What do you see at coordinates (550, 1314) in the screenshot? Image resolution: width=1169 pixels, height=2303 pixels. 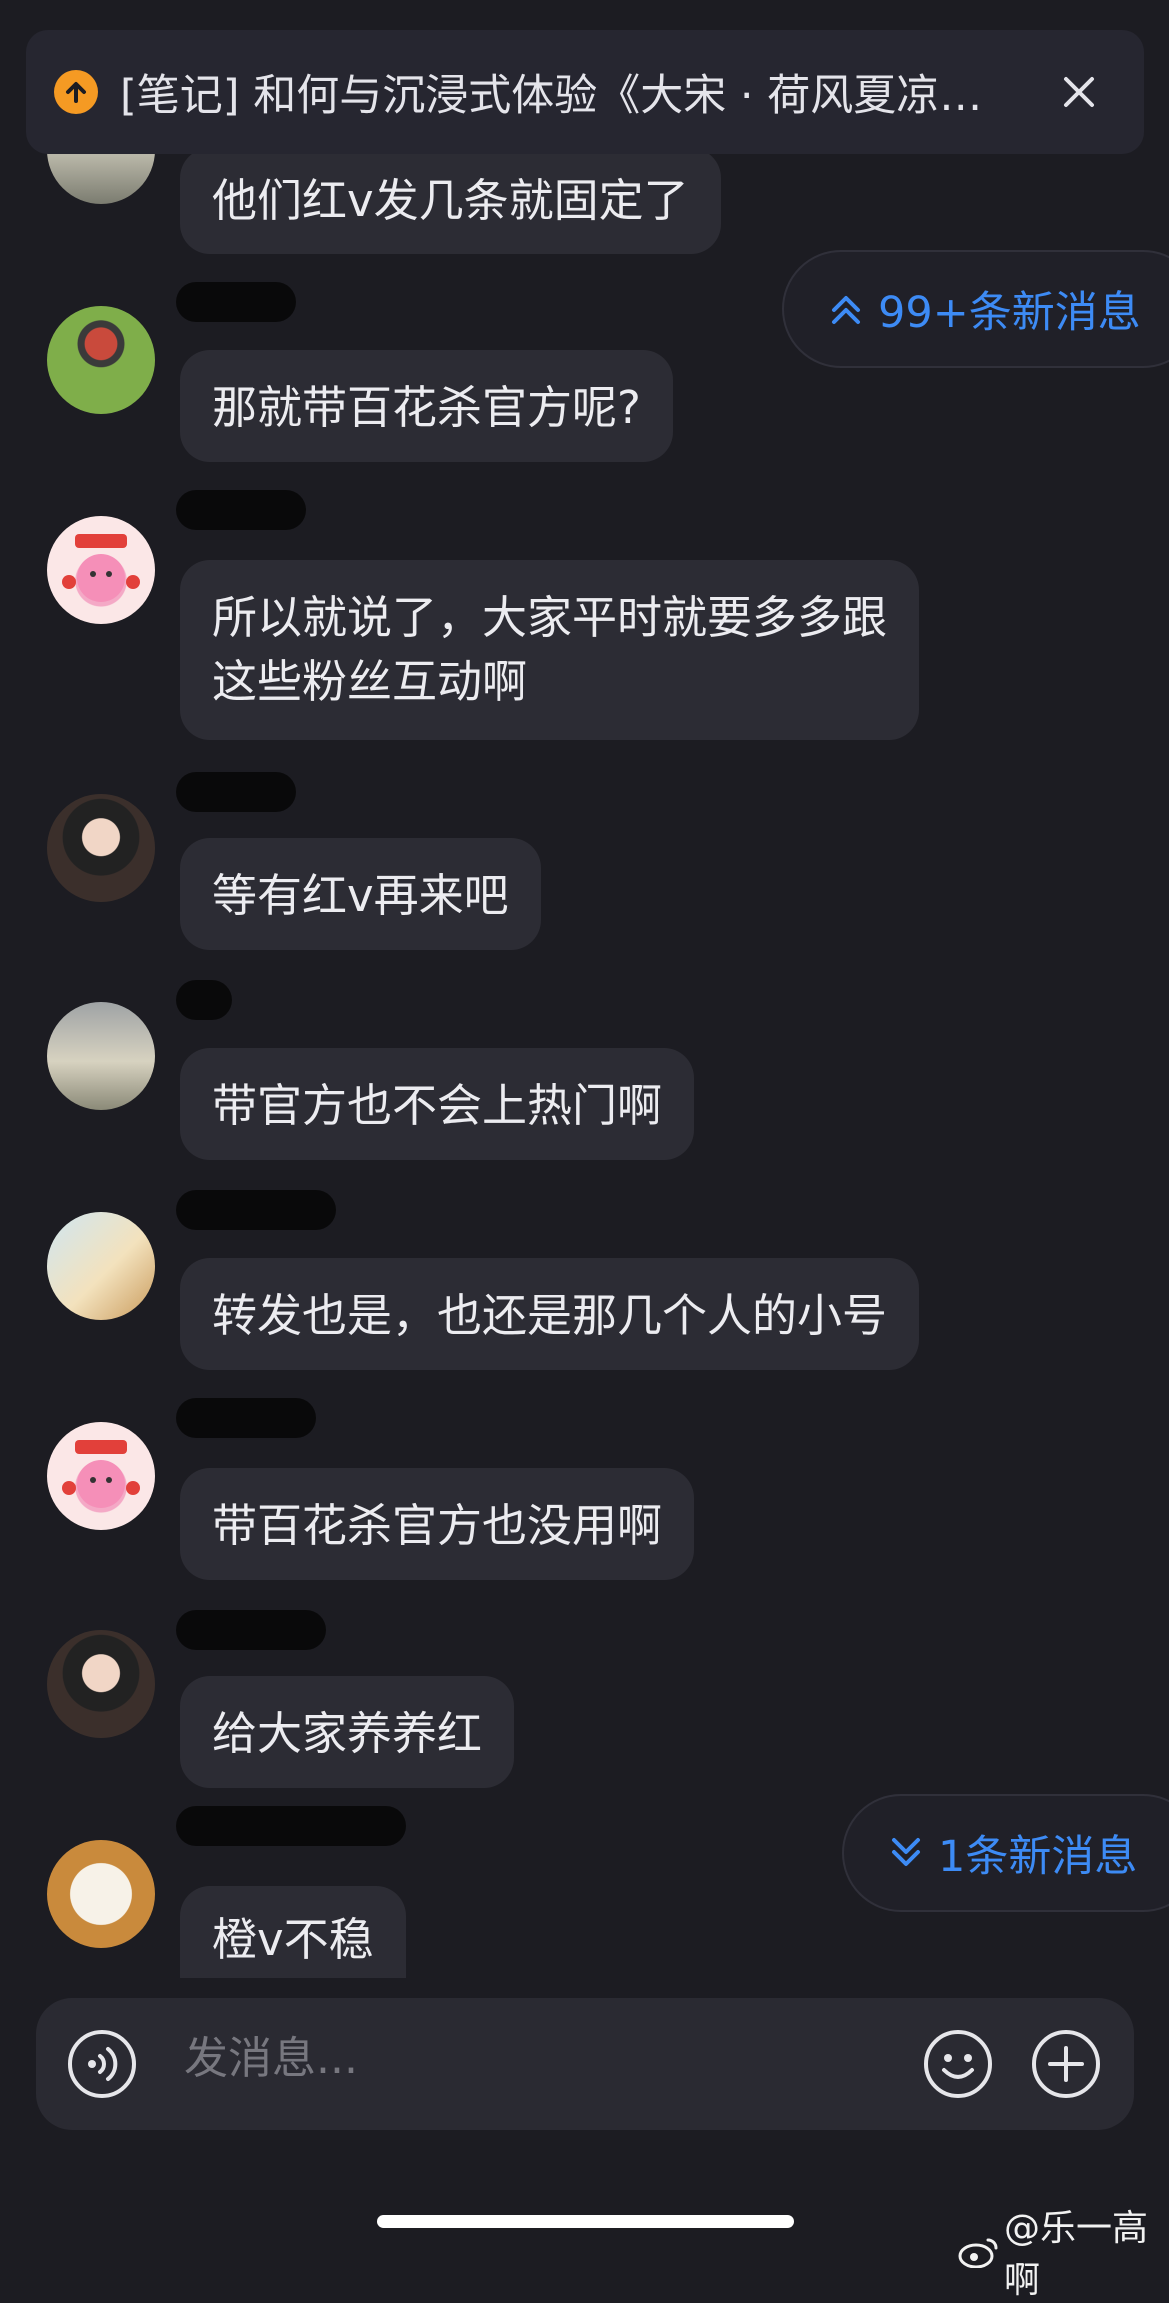 I see `message-bubble: 转发也是，也还是那几个人的小号` at bounding box center [550, 1314].